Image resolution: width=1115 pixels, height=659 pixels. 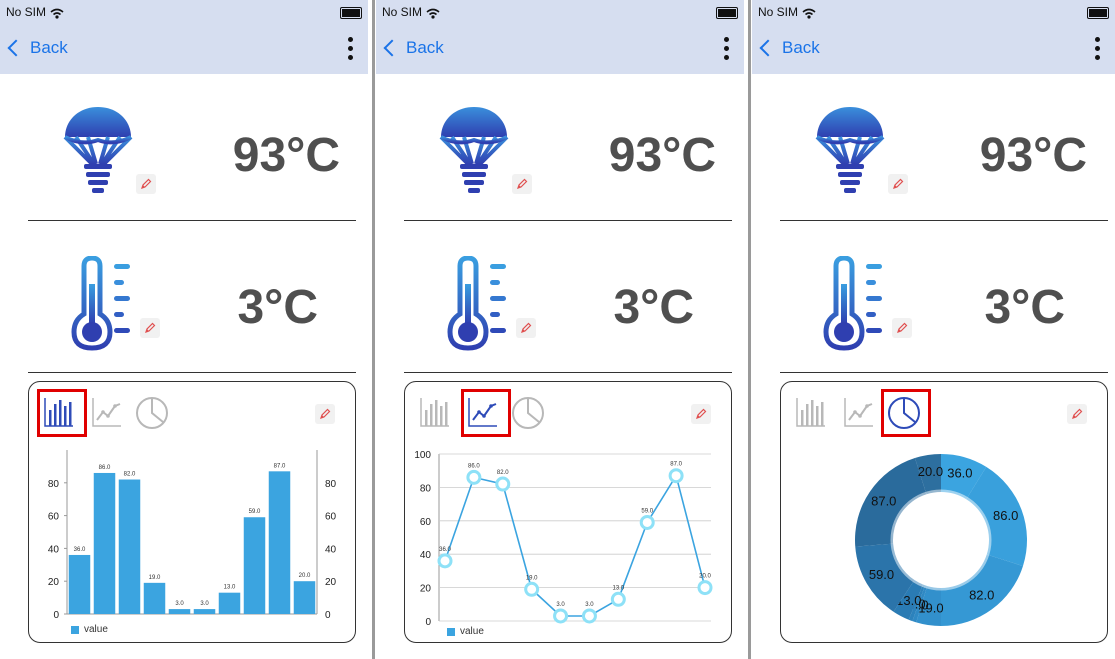 What do you see at coordinates (328, 615) in the screenshot?
I see `y-tick-label-right: 0` at bounding box center [328, 615].